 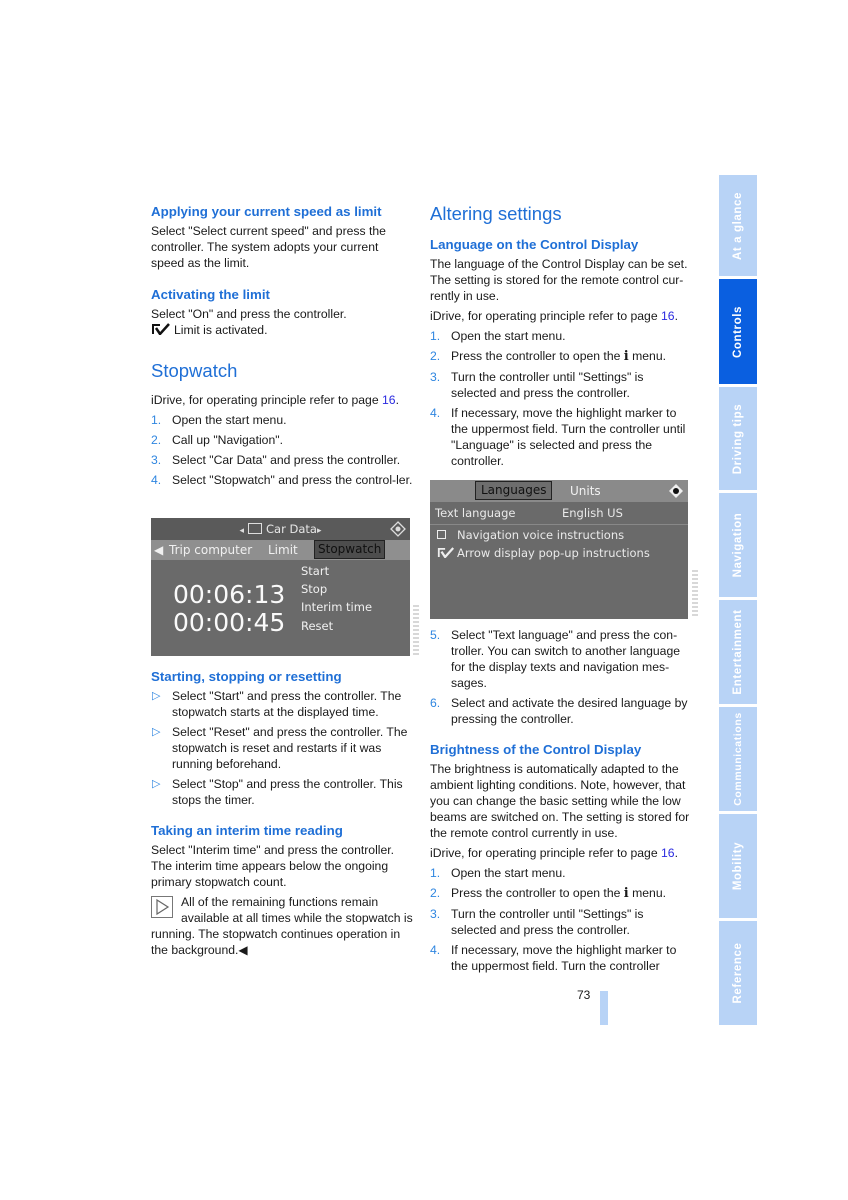 What do you see at coordinates (536, 749) in the screenshot?
I see `heading-brightness: Brightness of the Control Display` at bounding box center [536, 749].